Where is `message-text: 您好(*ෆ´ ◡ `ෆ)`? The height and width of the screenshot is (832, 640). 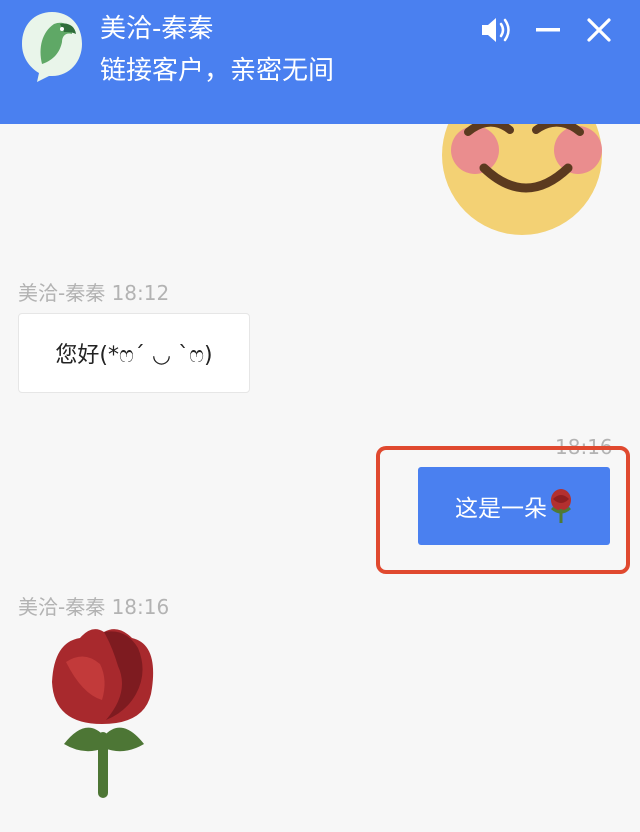
message-text: 您好(*ෆ´ ◡ `ෆ) is located at coordinates (134, 355).